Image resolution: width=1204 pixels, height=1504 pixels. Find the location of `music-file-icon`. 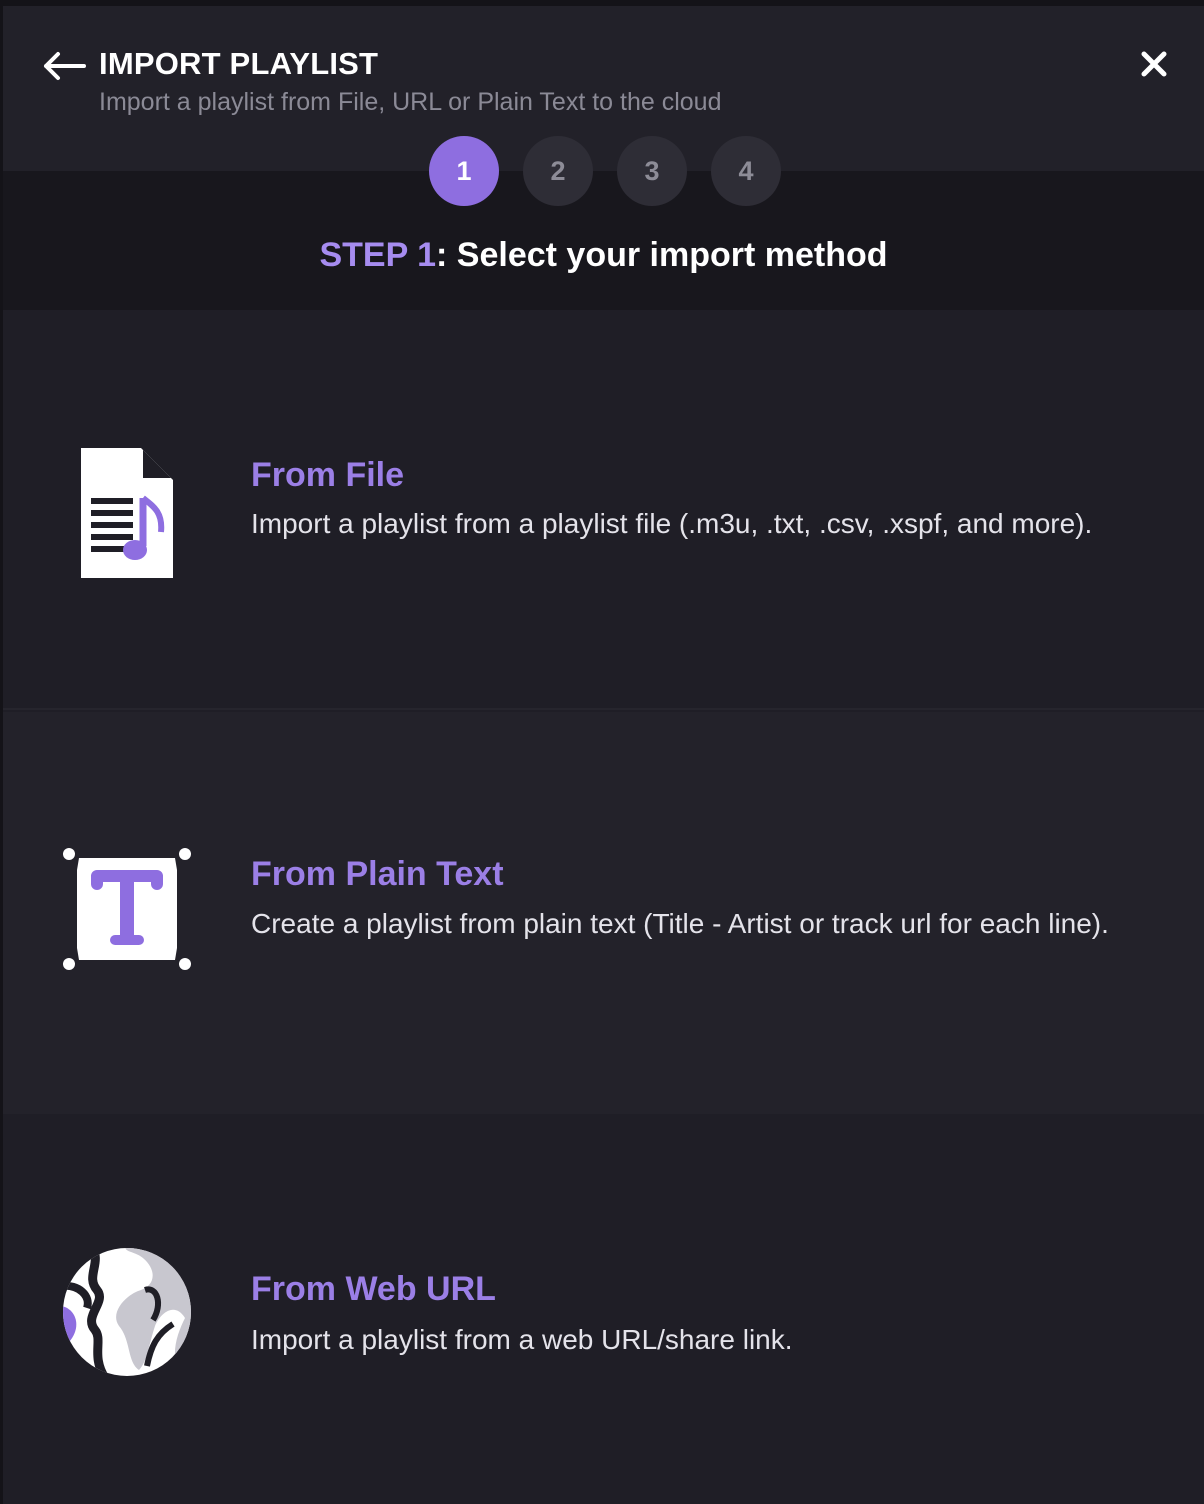

music-file-icon is located at coordinates (127, 513).